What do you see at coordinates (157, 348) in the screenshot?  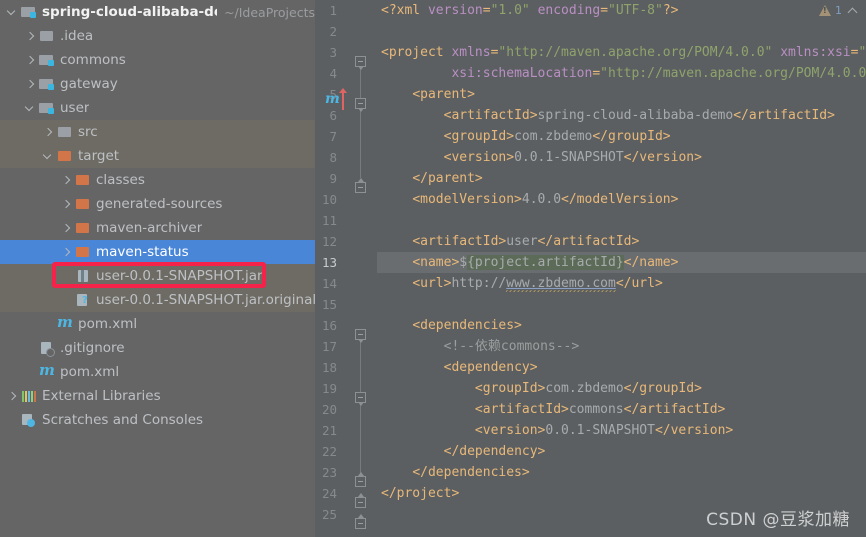 I see `tree-row--gitignore: .gitignore` at bounding box center [157, 348].